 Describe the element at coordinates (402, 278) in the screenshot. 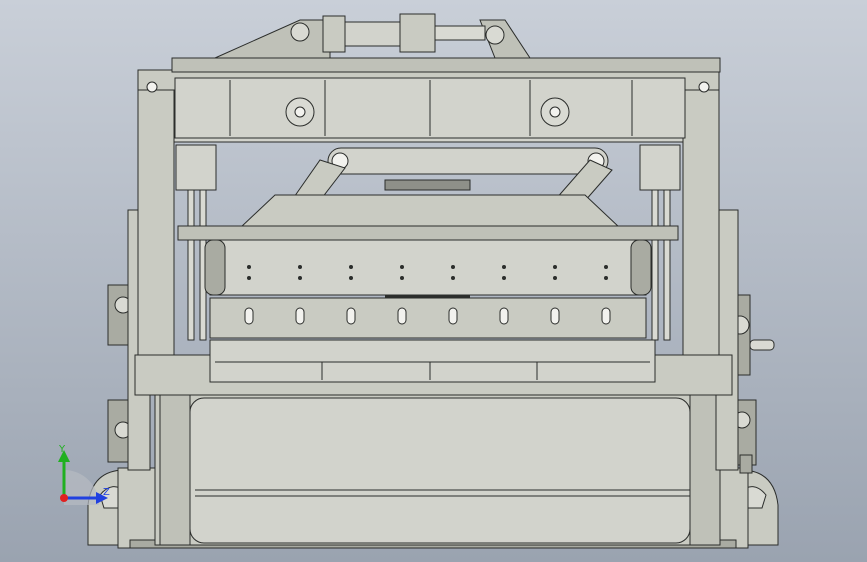

I see `hole-4b` at that location.